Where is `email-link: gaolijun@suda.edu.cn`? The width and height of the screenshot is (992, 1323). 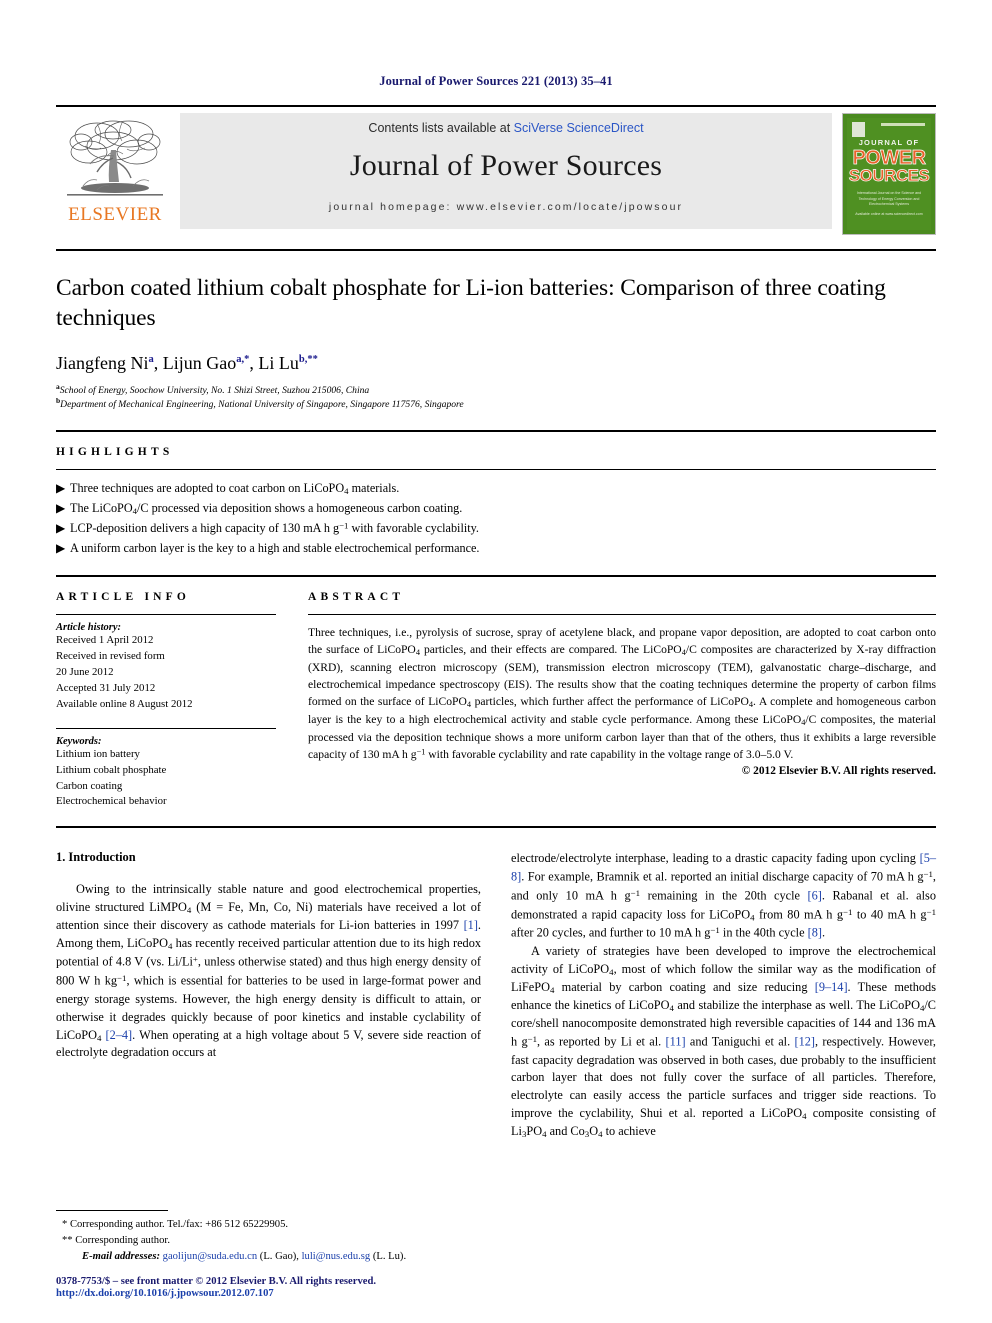 email-link: gaolijun@suda.edu.cn is located at coordinates (210, 1256).